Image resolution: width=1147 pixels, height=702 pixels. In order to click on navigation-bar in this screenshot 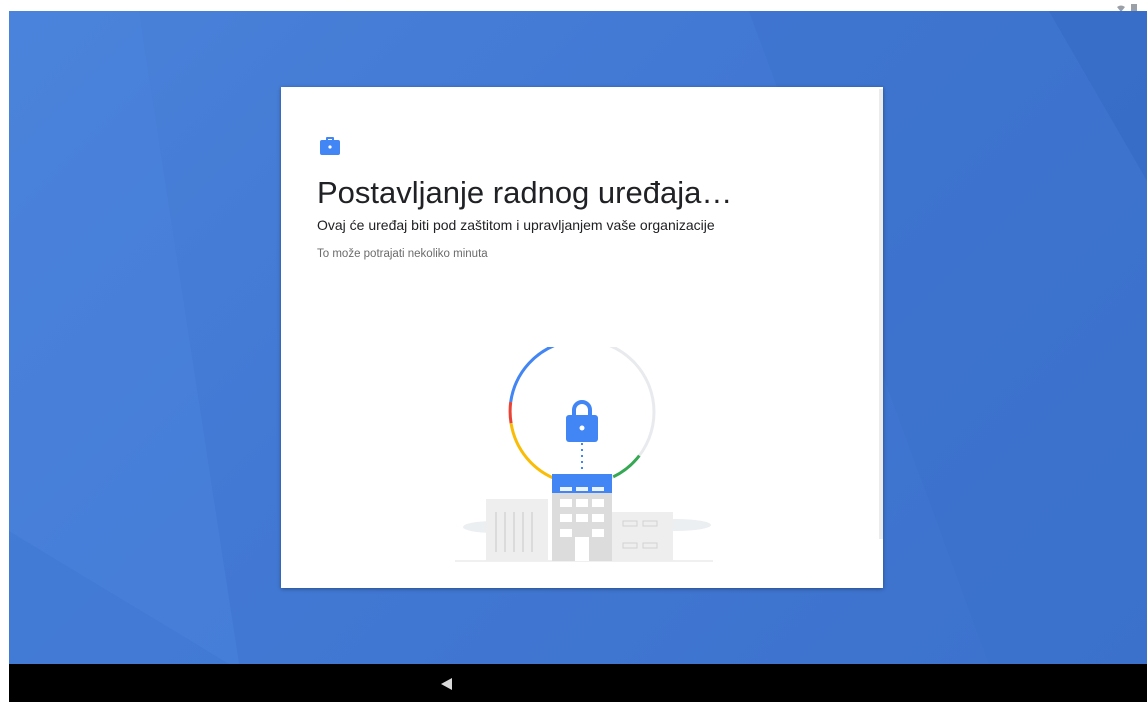, I will do `click(578, 683)`.